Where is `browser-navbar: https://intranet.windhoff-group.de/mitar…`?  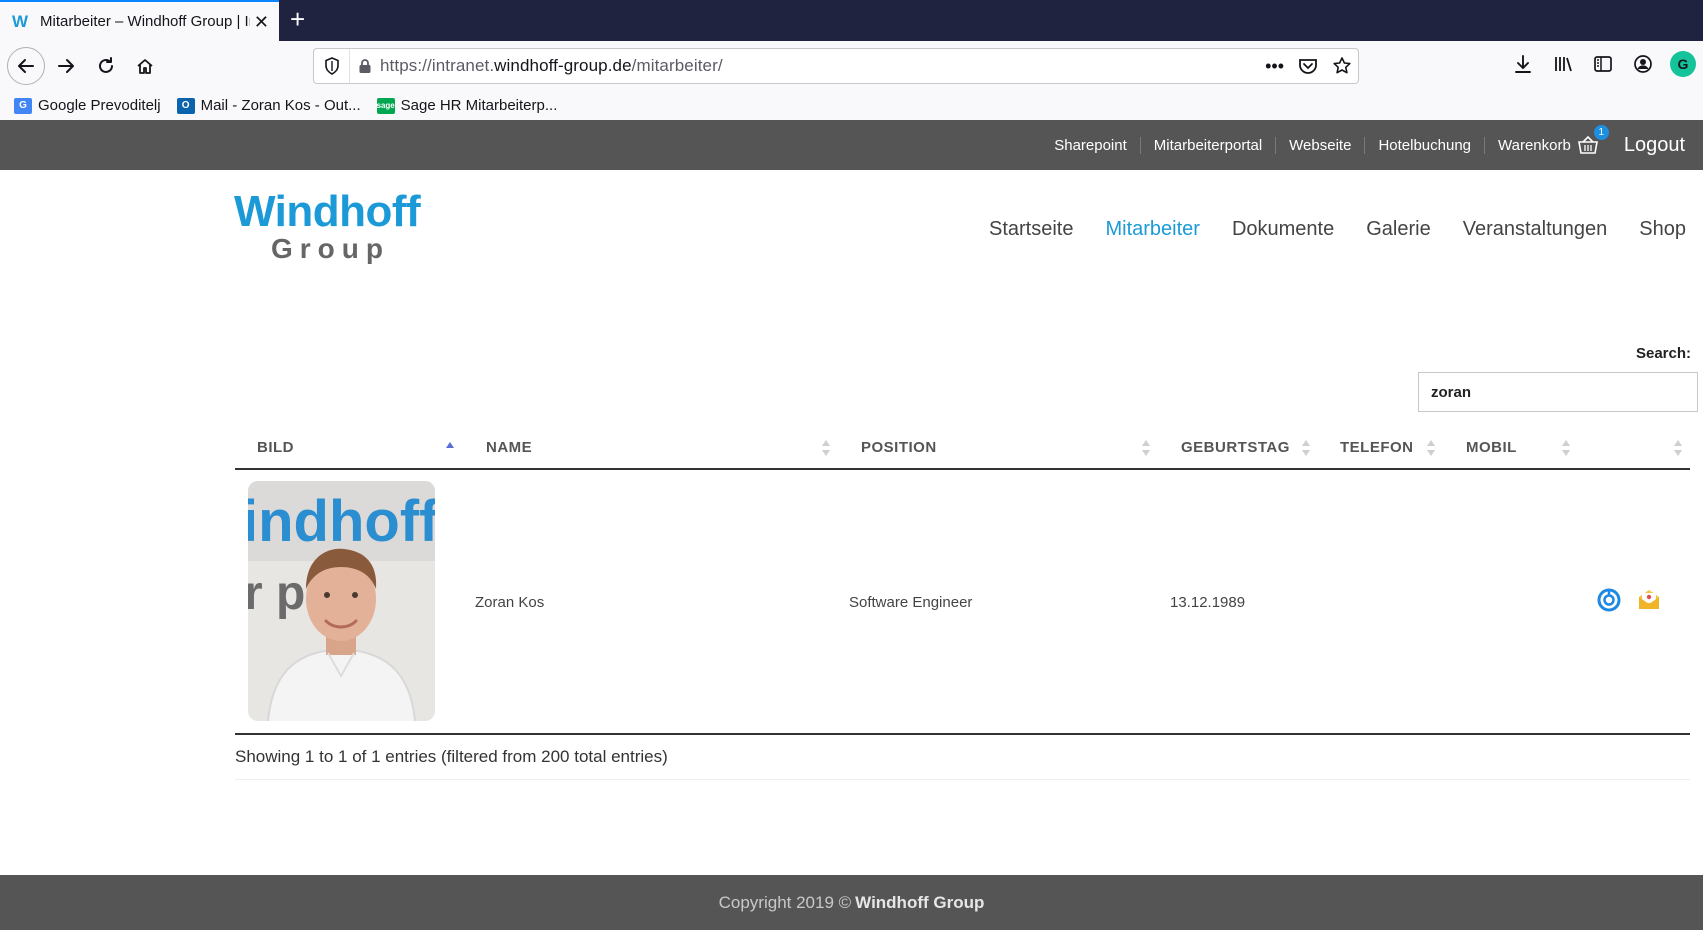 browser-navbar: https://intranet.windhoff-group.de/mitar… is located at coordinates (851, 66).